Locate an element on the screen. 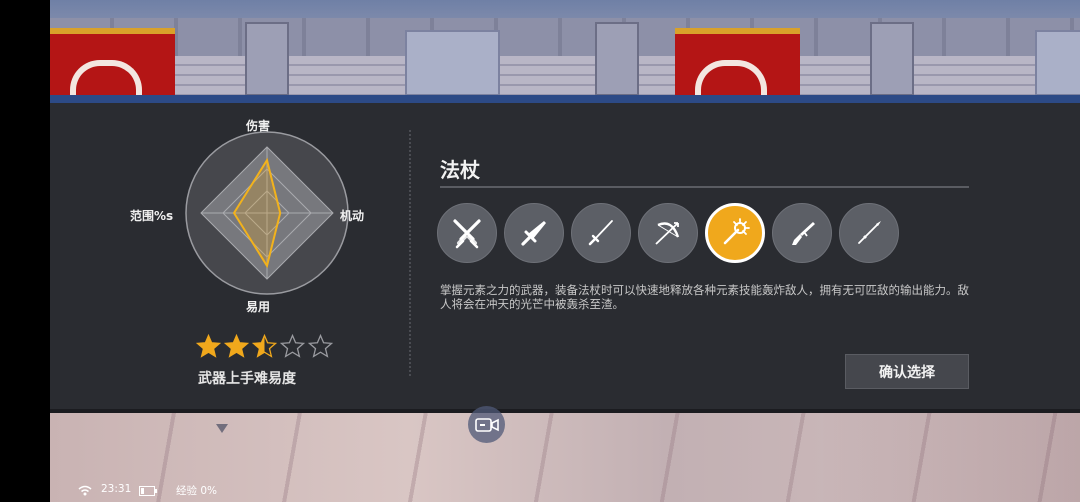 This screenshot has width=1080, height=502. greatsword-icon is located at coordinates (533, 233).